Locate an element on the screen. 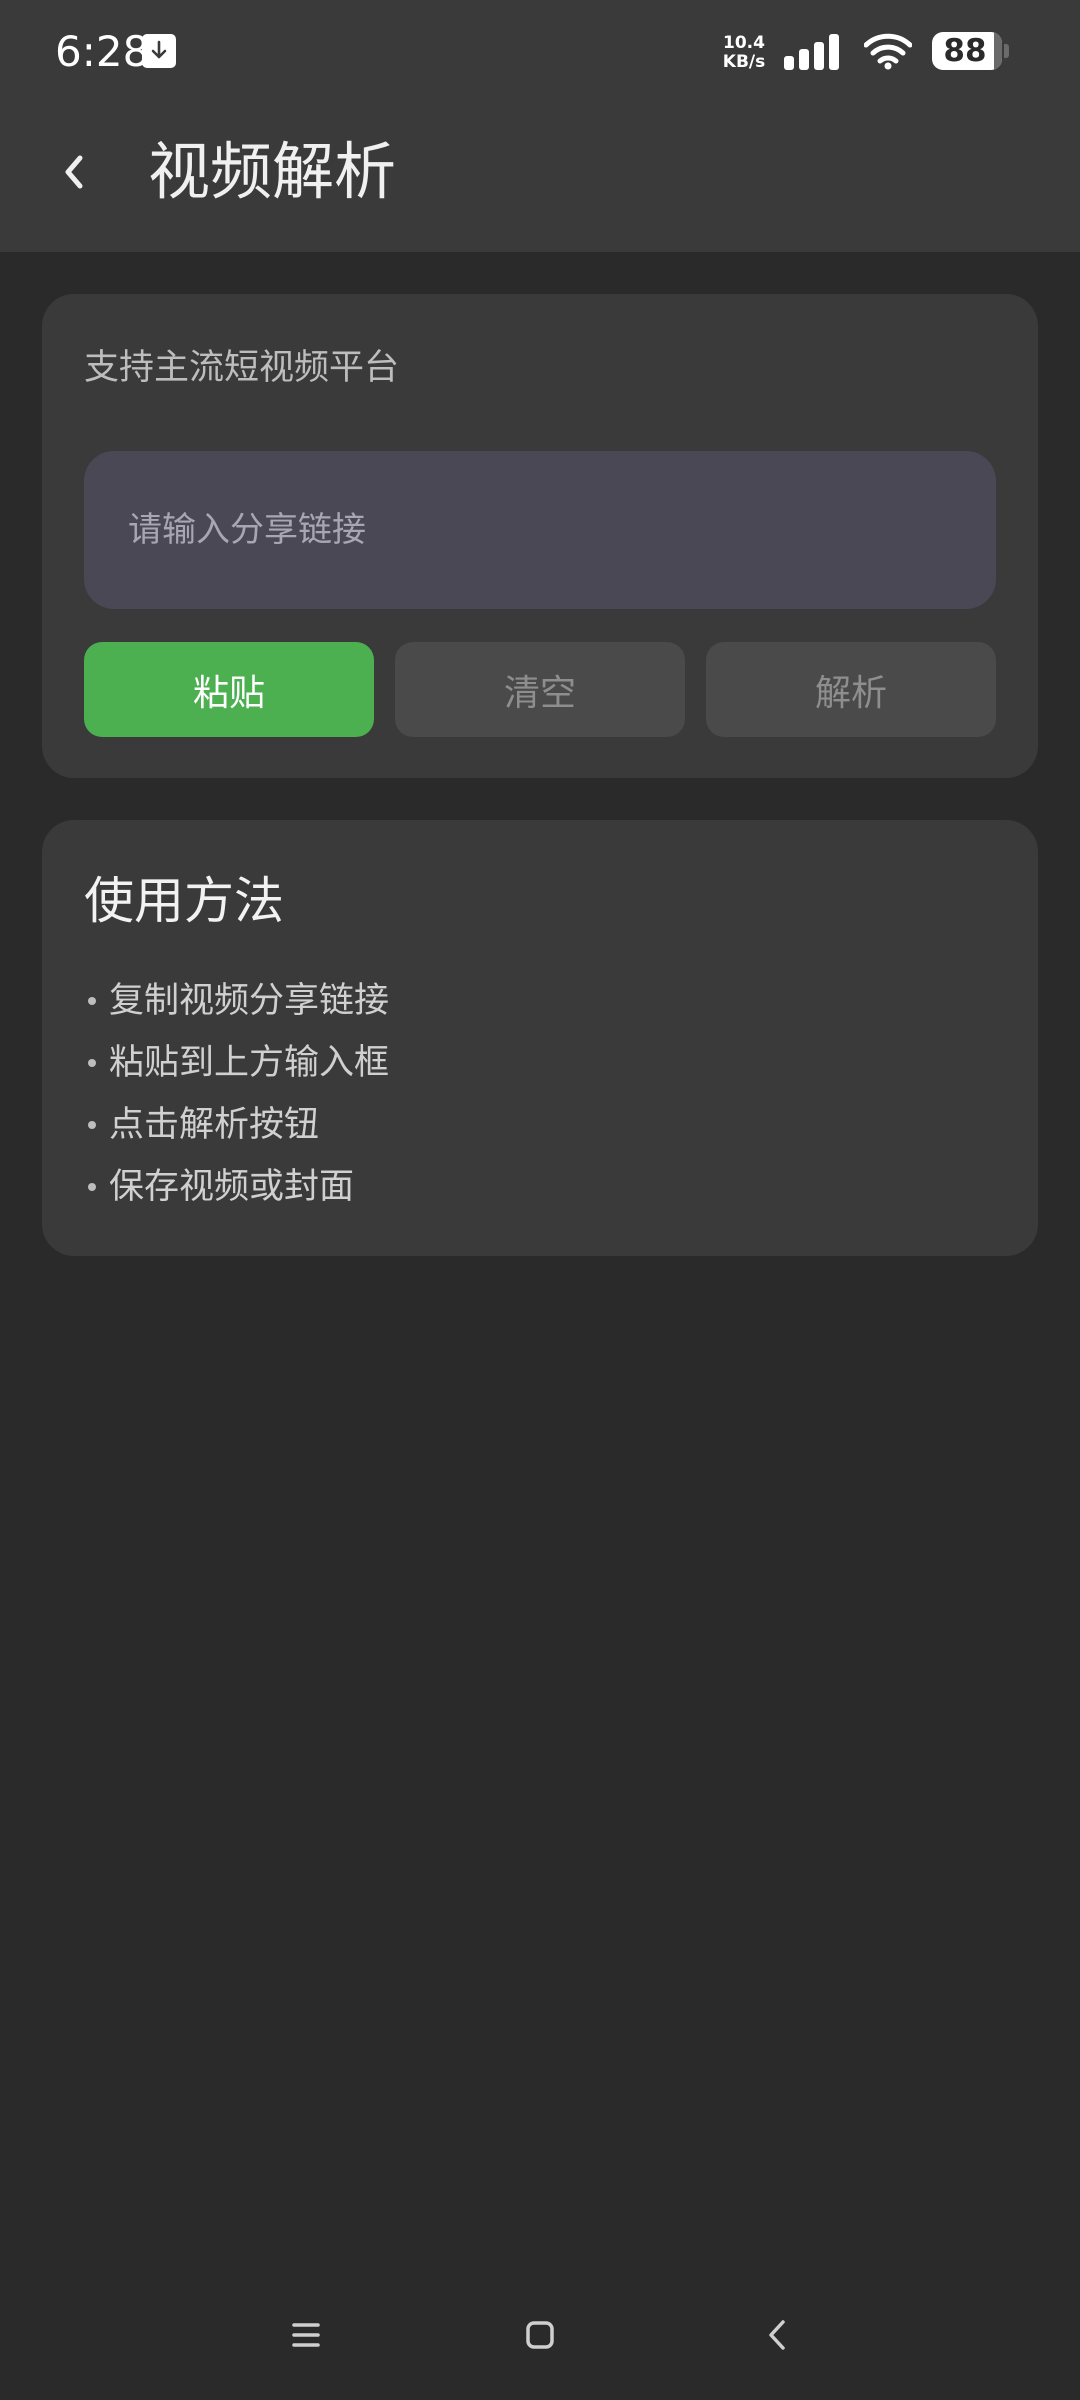  network-speed-value: 10.4 is located at coordinates (744, 43).